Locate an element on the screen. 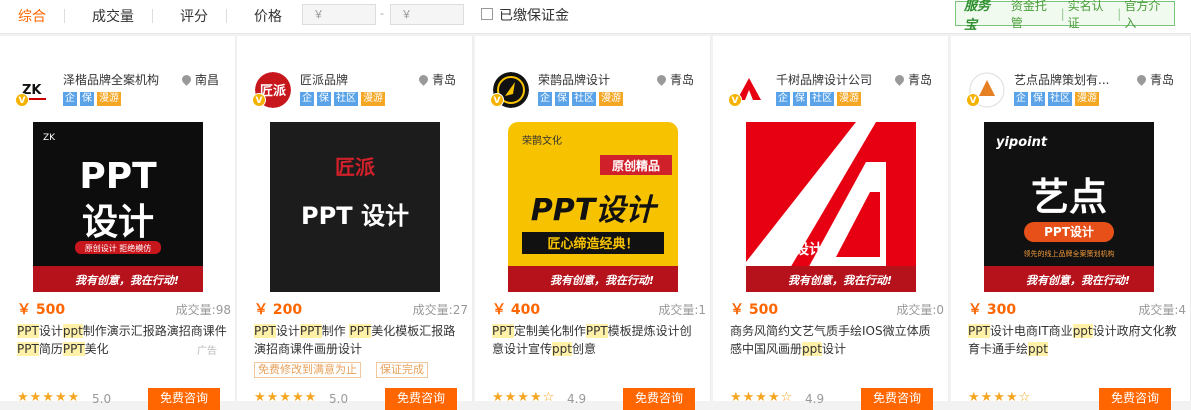 The width and height of the screenshot is (1191, 410). svg-text: 荣鹊文化 is located at coordinates (542, 140).